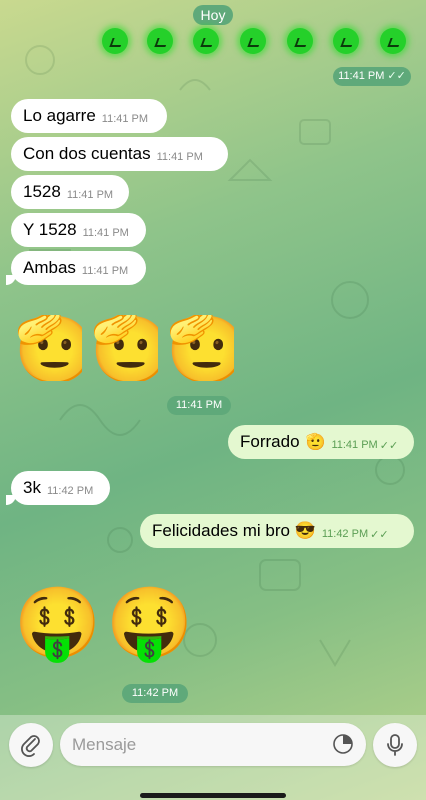 The width and height of the screenshot is (426, 800). I want to click on message-in-5: Ambas 11:41 PM, so click(78, 268).